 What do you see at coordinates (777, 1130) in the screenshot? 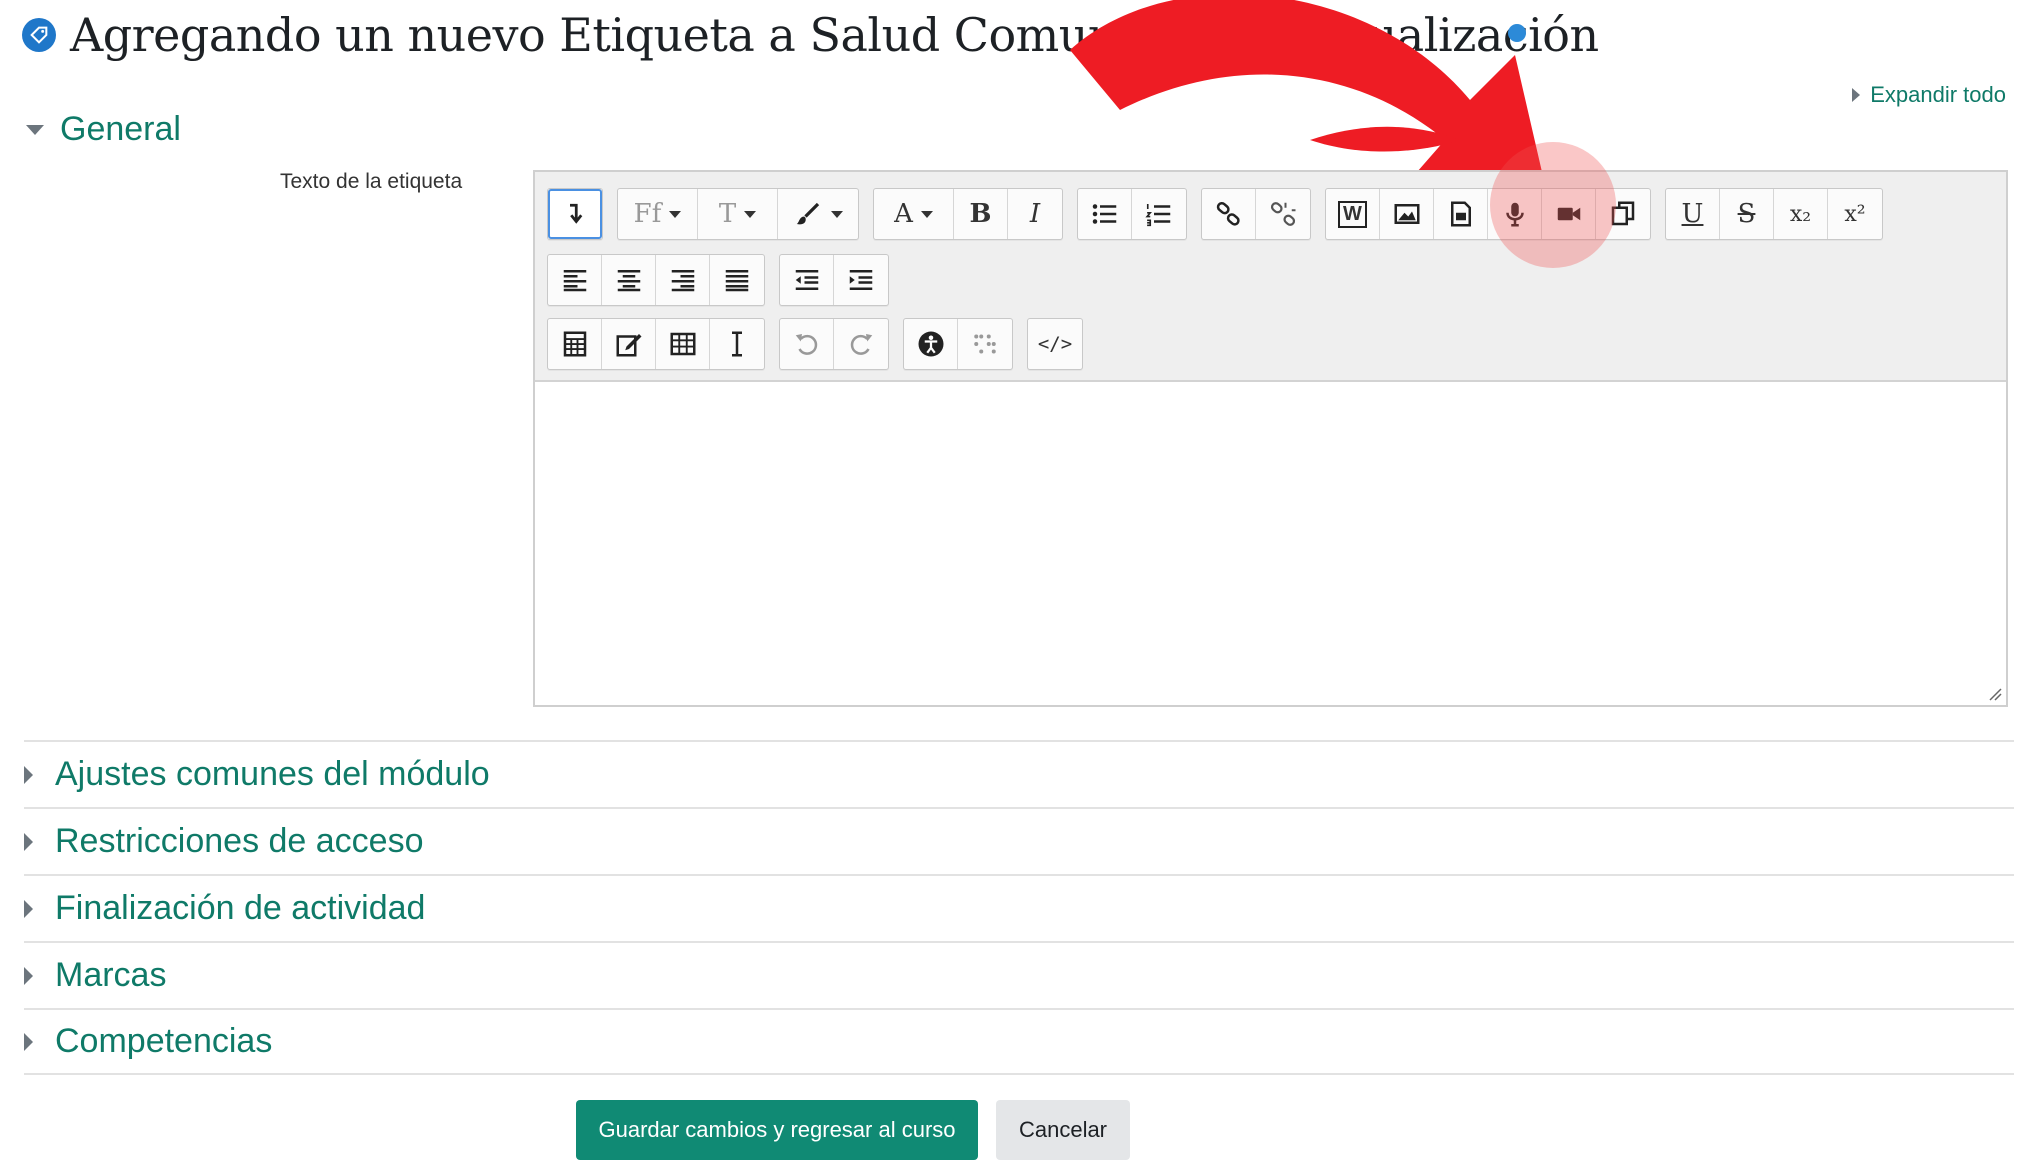
I see `save-and-return-button: Guardar cambios y regresar al curso` at bounding box center [777, 1130].